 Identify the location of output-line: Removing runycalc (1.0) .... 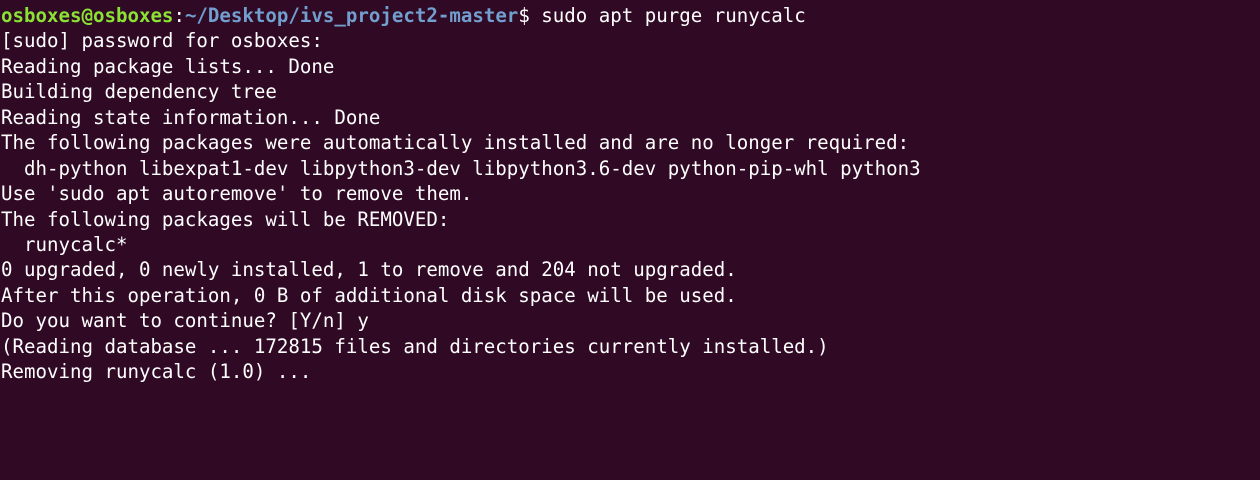
(156, 372).